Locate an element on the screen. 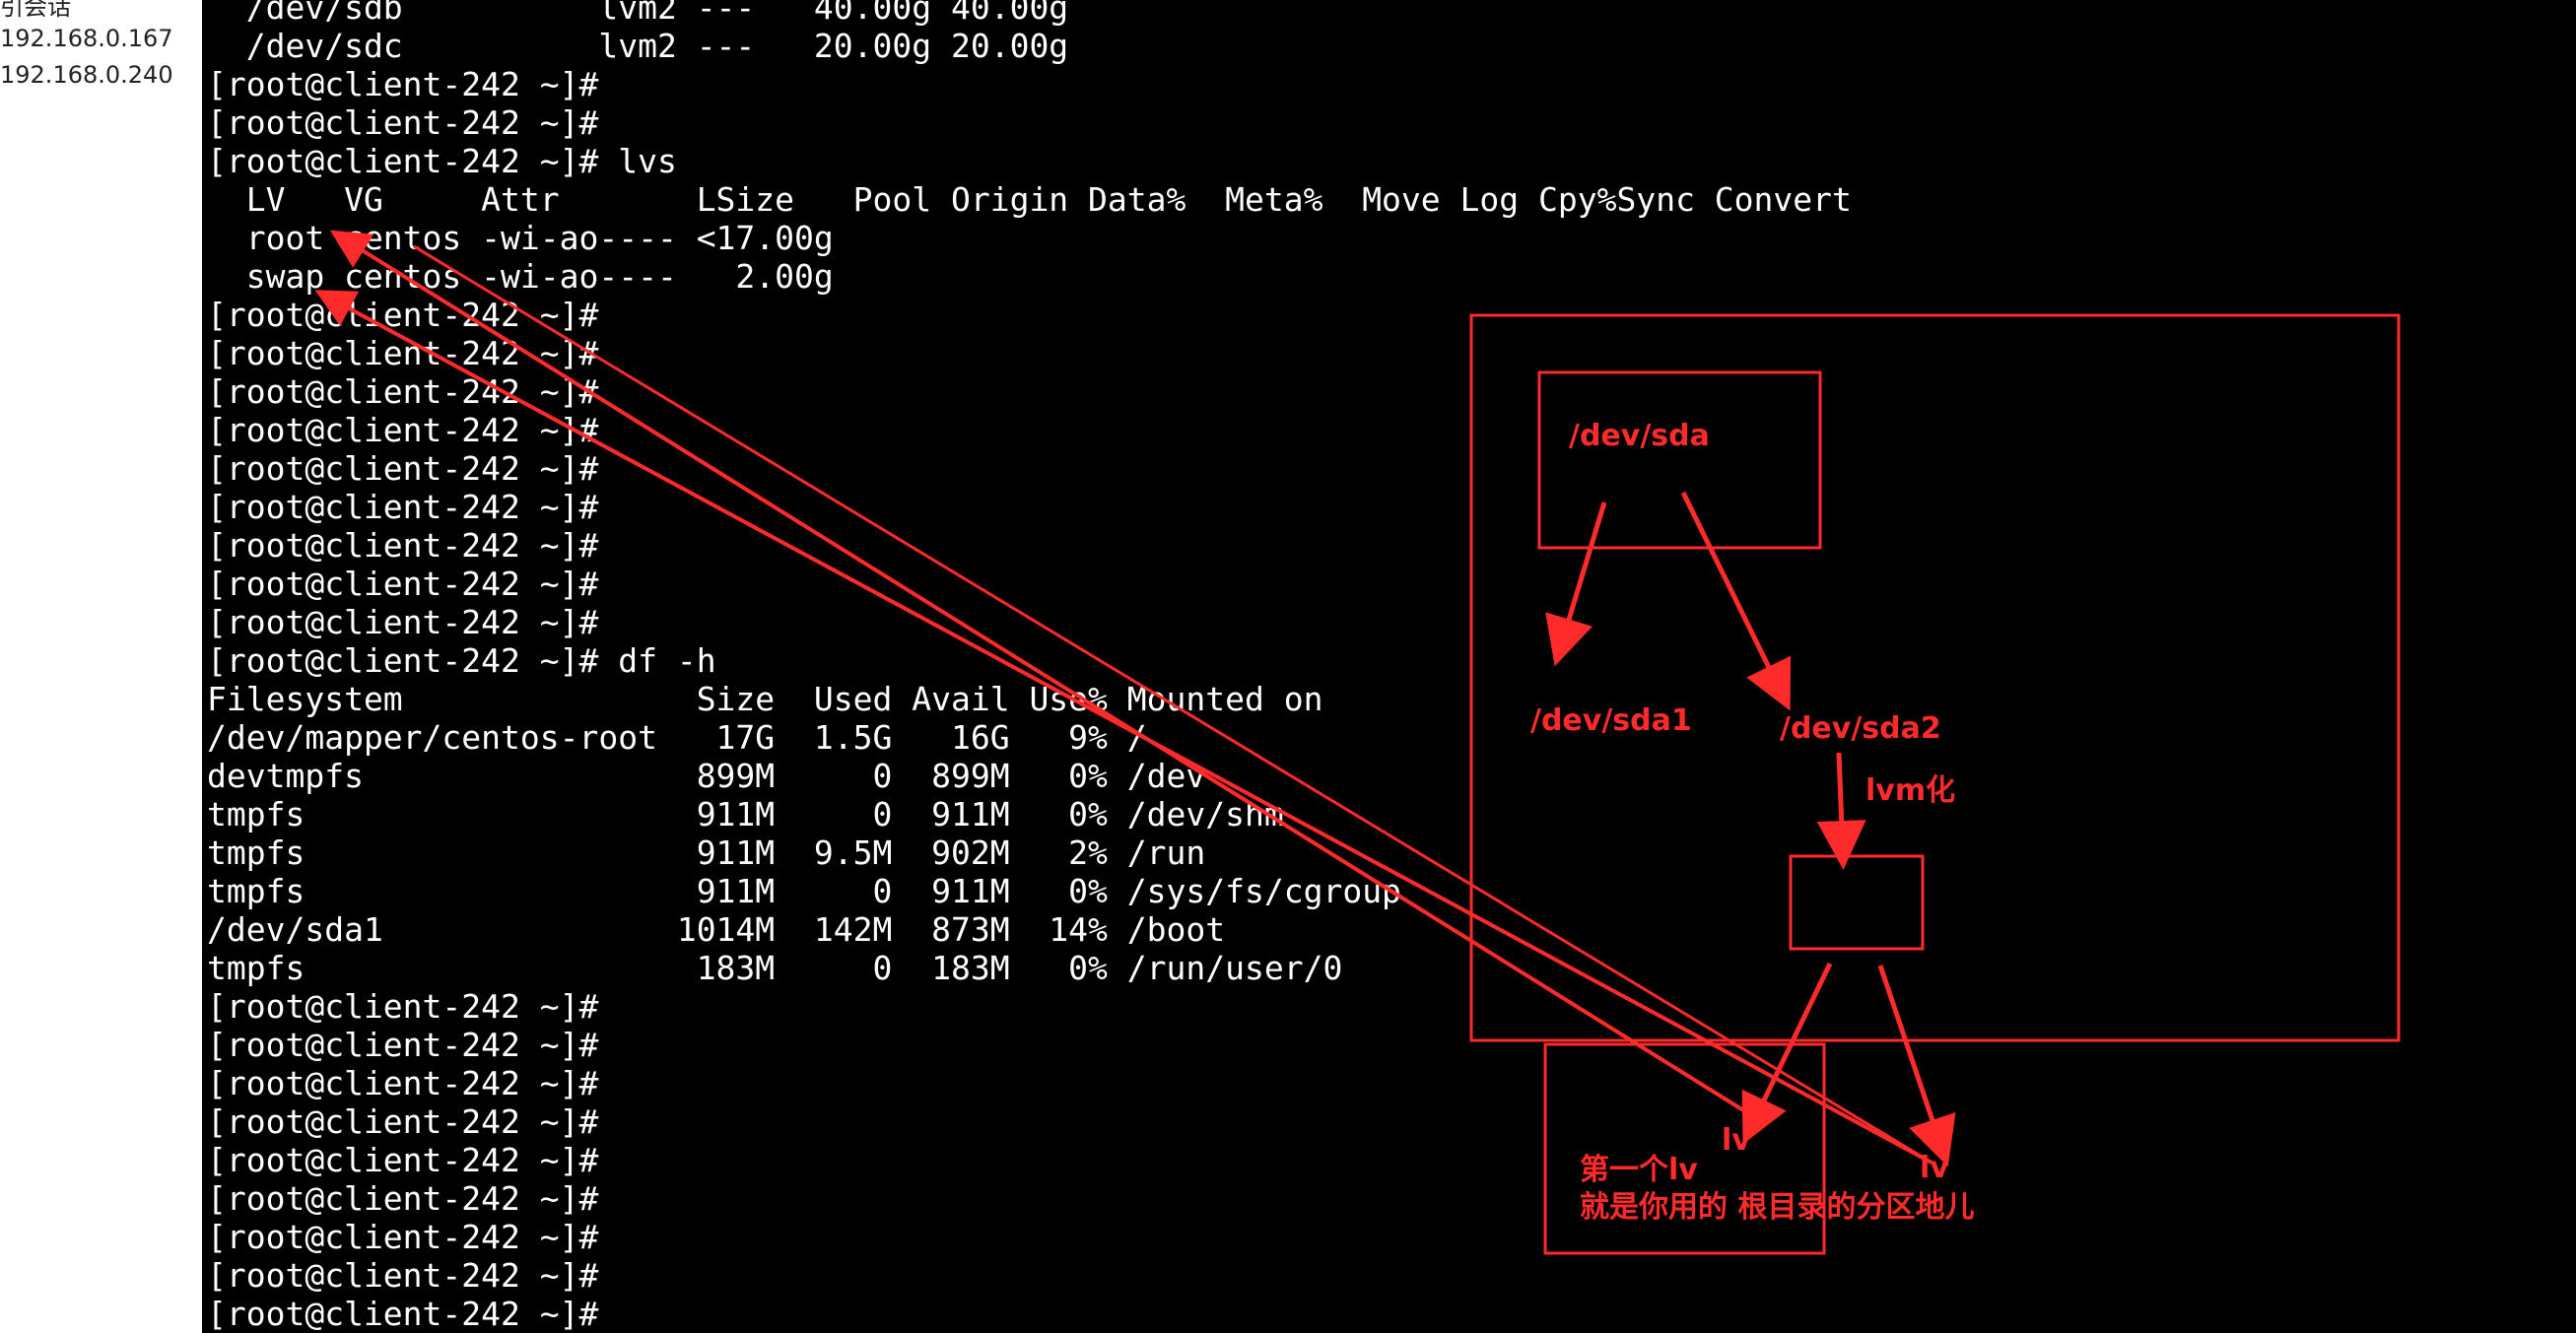 Image resolution: width=2576 pixels, height=1333 pixels. label-sda1: /dev/sda1 is located at coordinates (1611, 721).